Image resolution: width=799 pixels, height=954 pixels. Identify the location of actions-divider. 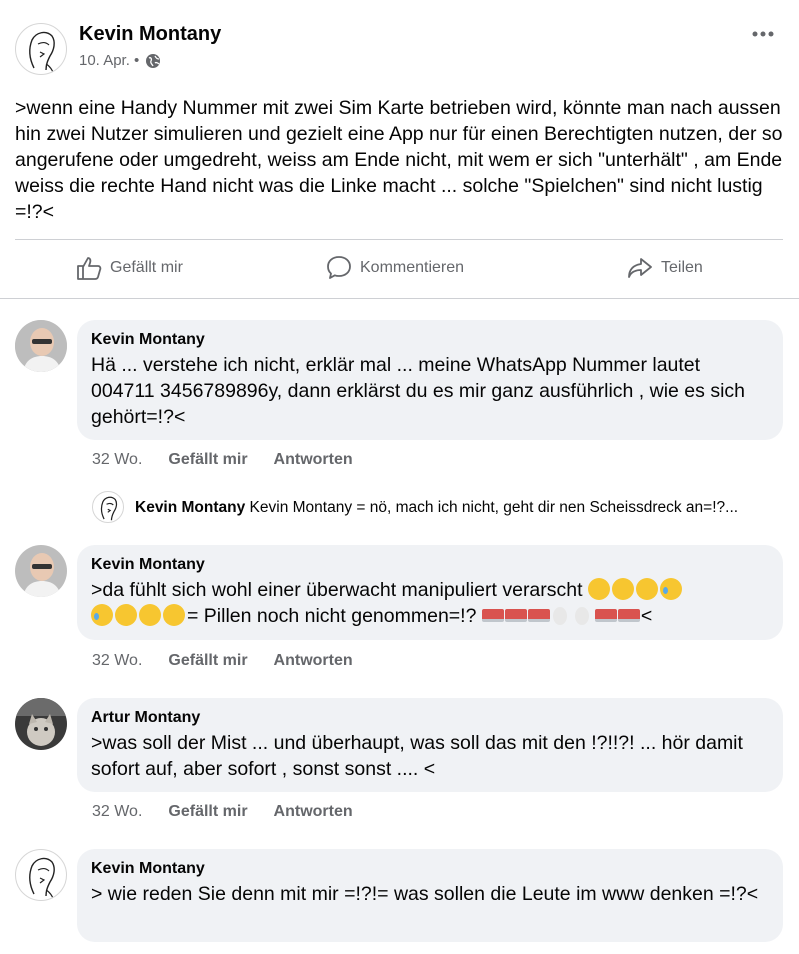
(399, 298).